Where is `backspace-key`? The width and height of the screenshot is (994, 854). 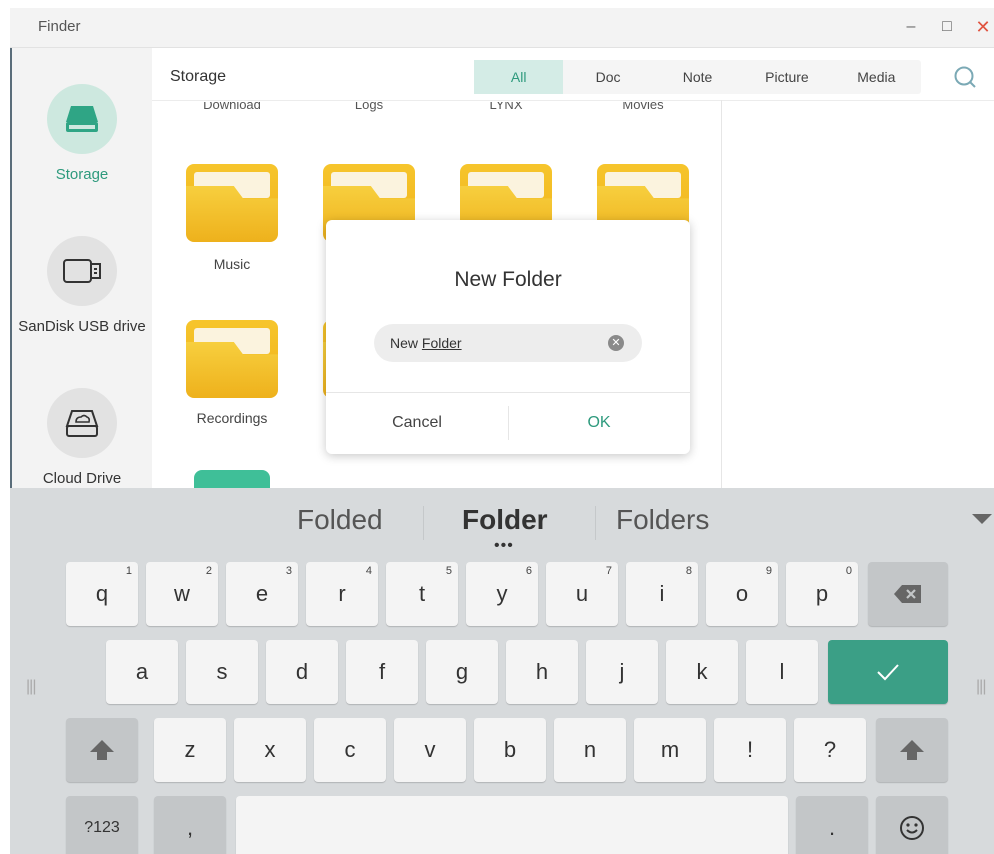
backspace-key is located at coordinates (908, 594).